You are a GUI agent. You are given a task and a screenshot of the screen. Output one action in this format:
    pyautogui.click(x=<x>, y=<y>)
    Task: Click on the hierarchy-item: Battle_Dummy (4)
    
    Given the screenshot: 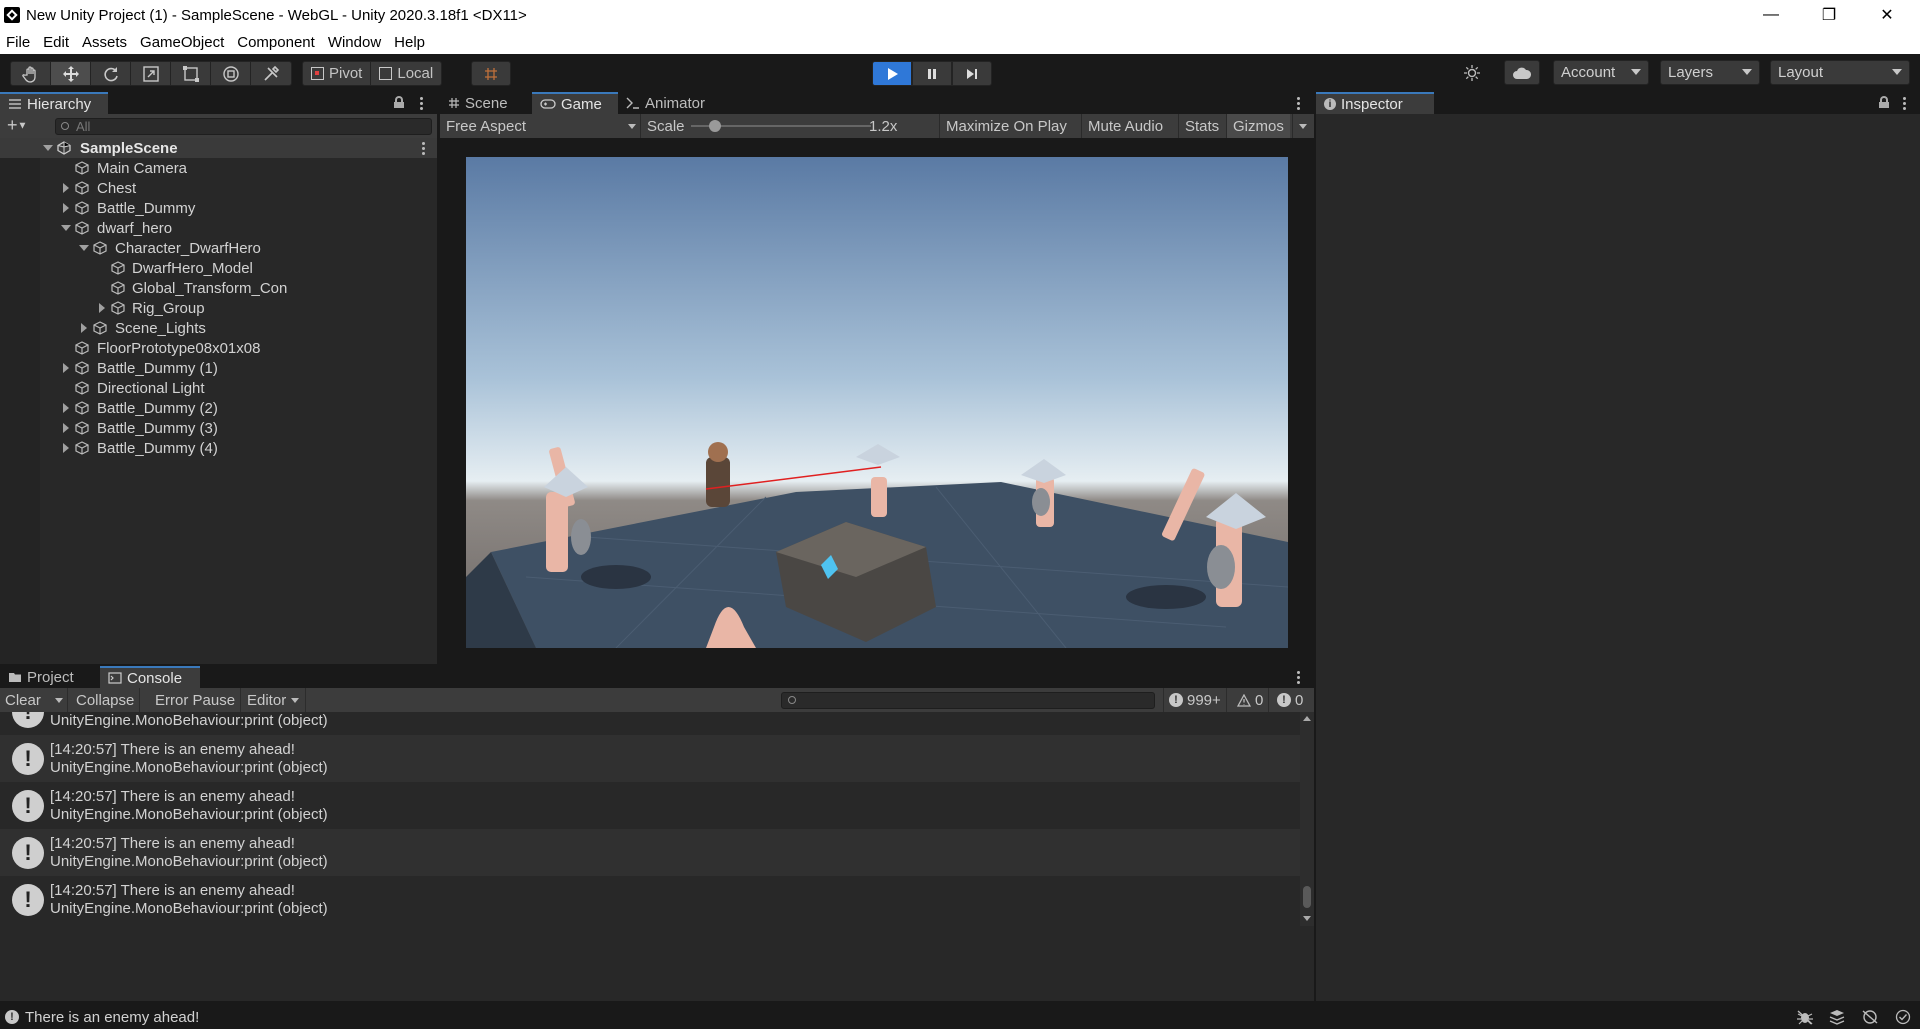 What is the action you would take?
    pyautogui.click(x=218, y=448)
    